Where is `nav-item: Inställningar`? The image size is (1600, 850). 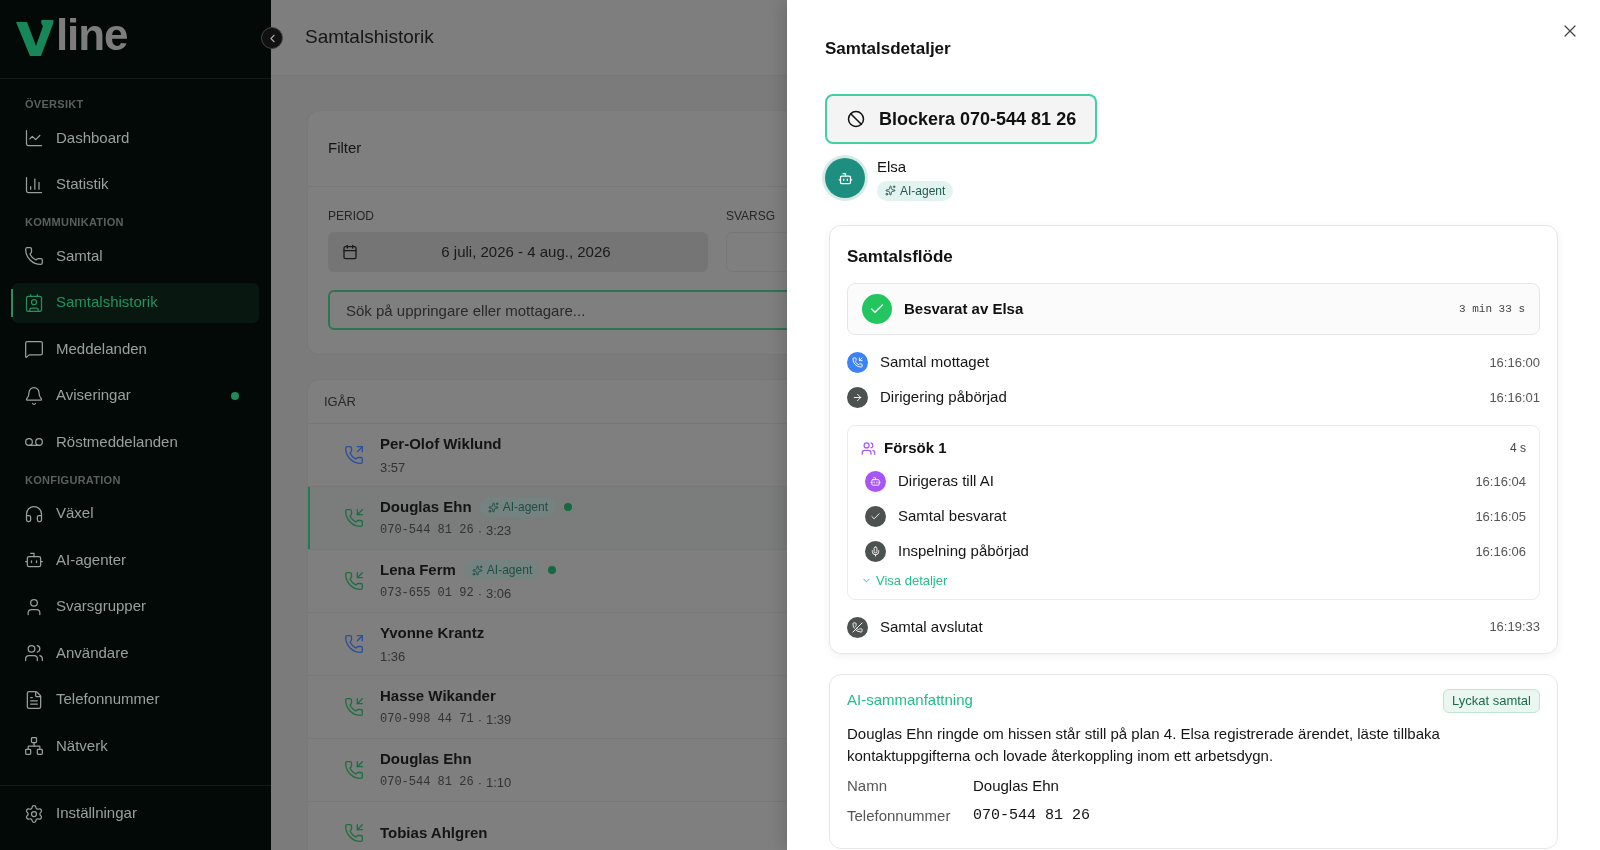
nav-item: Inställningar is located at coordinates (135, 813).